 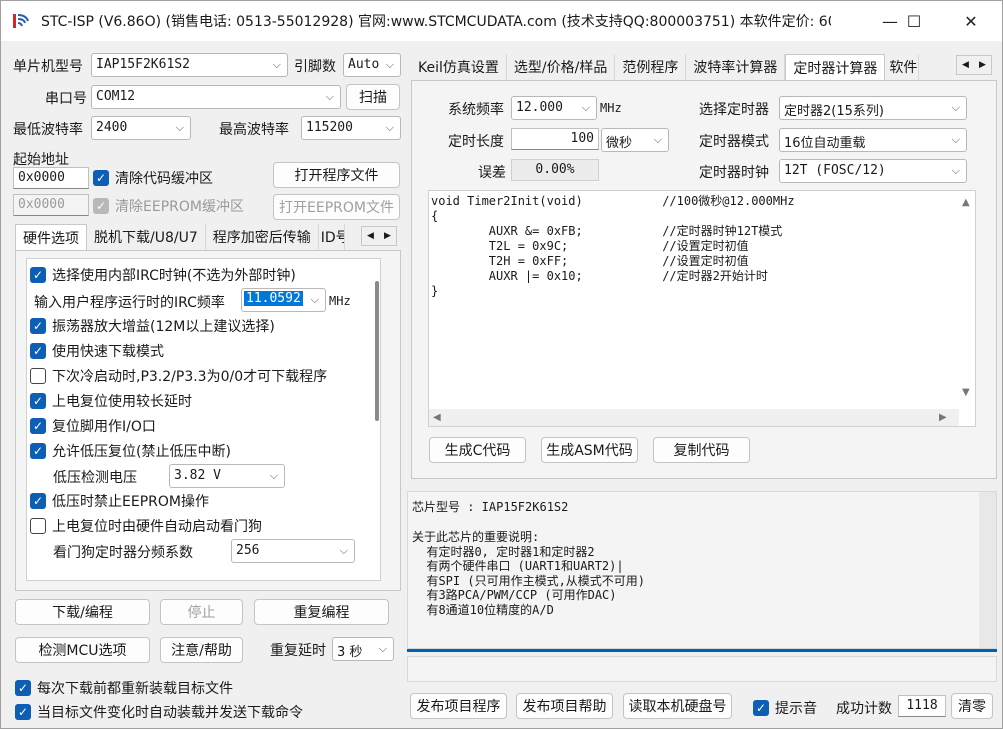 What do you see at coordinates (966, 392) in the screenshot?
I see `scroll-down-icon: ▼` at bounding box center [966, 392].